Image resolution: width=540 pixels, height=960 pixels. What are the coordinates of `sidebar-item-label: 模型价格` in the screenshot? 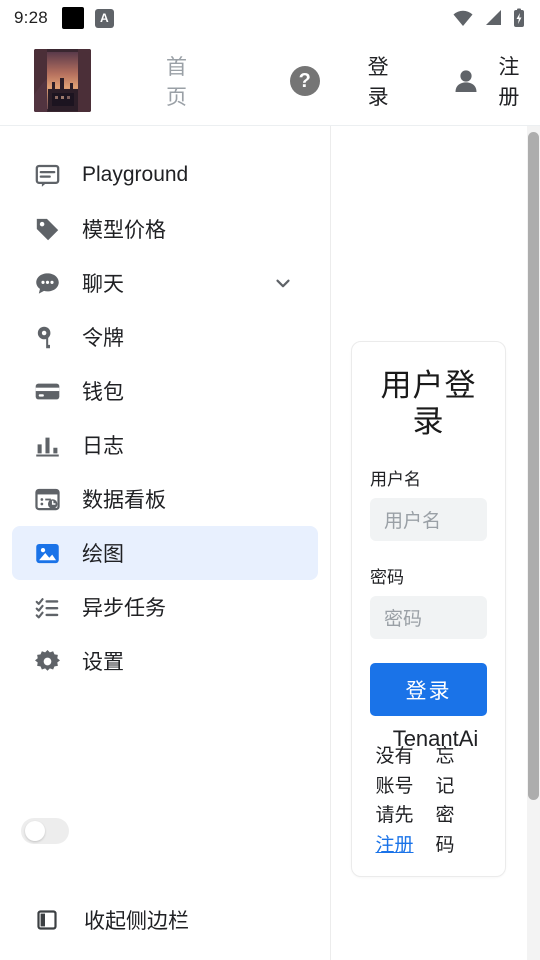 It's located at (124, 230).